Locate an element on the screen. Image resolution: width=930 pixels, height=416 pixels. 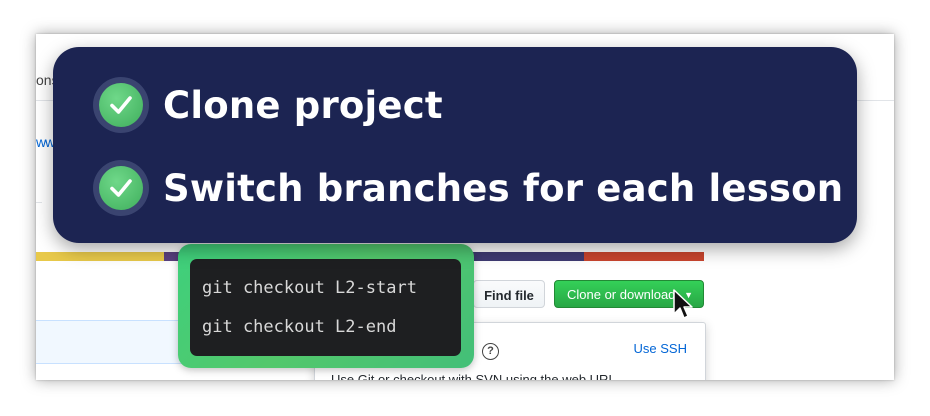
checklist-item-switch-branches: Switch branches for each lesson is located at coordinates (468, 188).